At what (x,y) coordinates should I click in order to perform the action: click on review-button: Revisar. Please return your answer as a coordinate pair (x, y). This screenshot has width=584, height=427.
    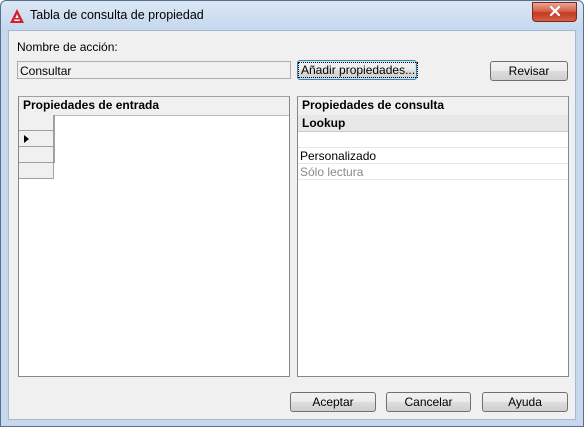
    Looking at the image, I should click on (529, 71).